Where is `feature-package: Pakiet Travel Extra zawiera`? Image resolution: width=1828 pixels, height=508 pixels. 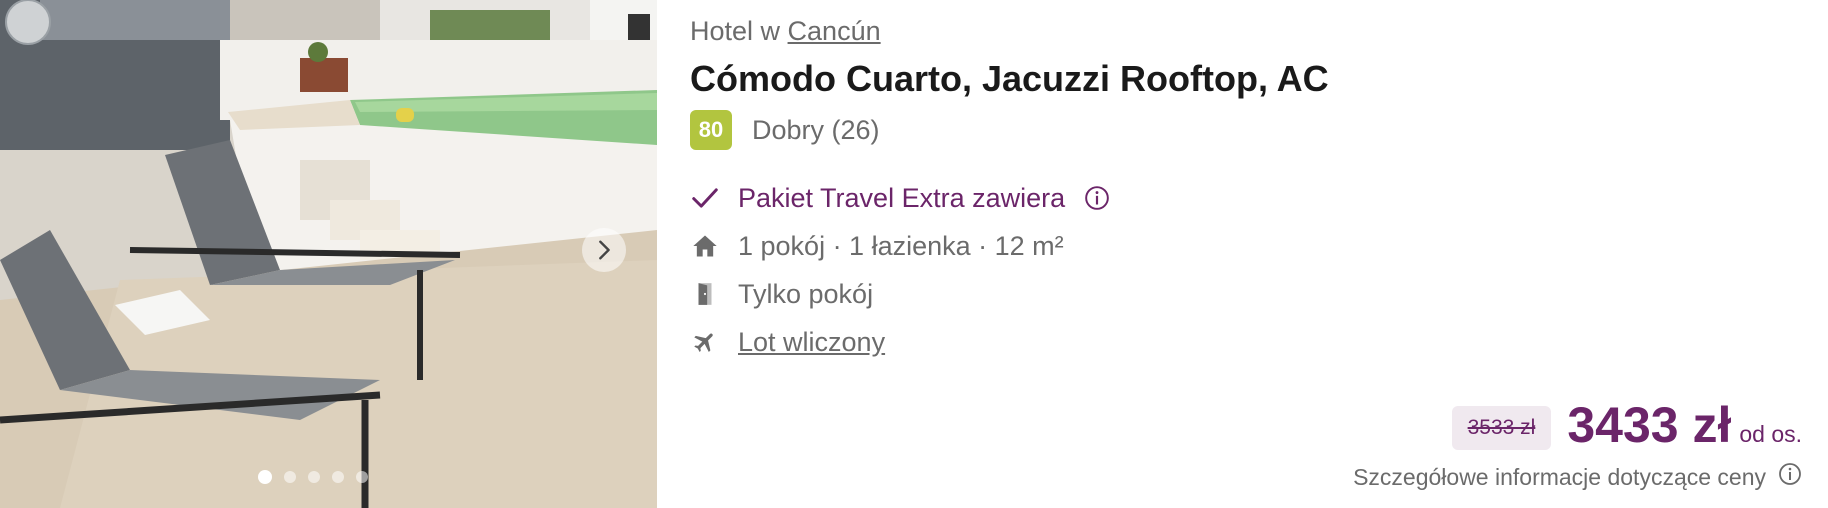 feature-package: Pakiet Travel Extra zawiera is located at coordinates (900, 198).